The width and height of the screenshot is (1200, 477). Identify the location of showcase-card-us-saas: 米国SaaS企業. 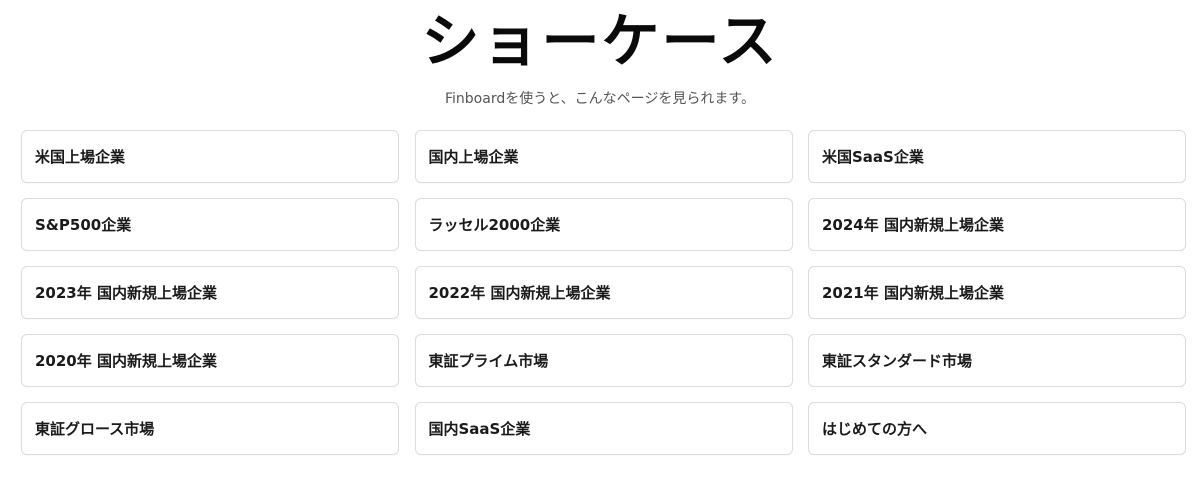
(997, 156).